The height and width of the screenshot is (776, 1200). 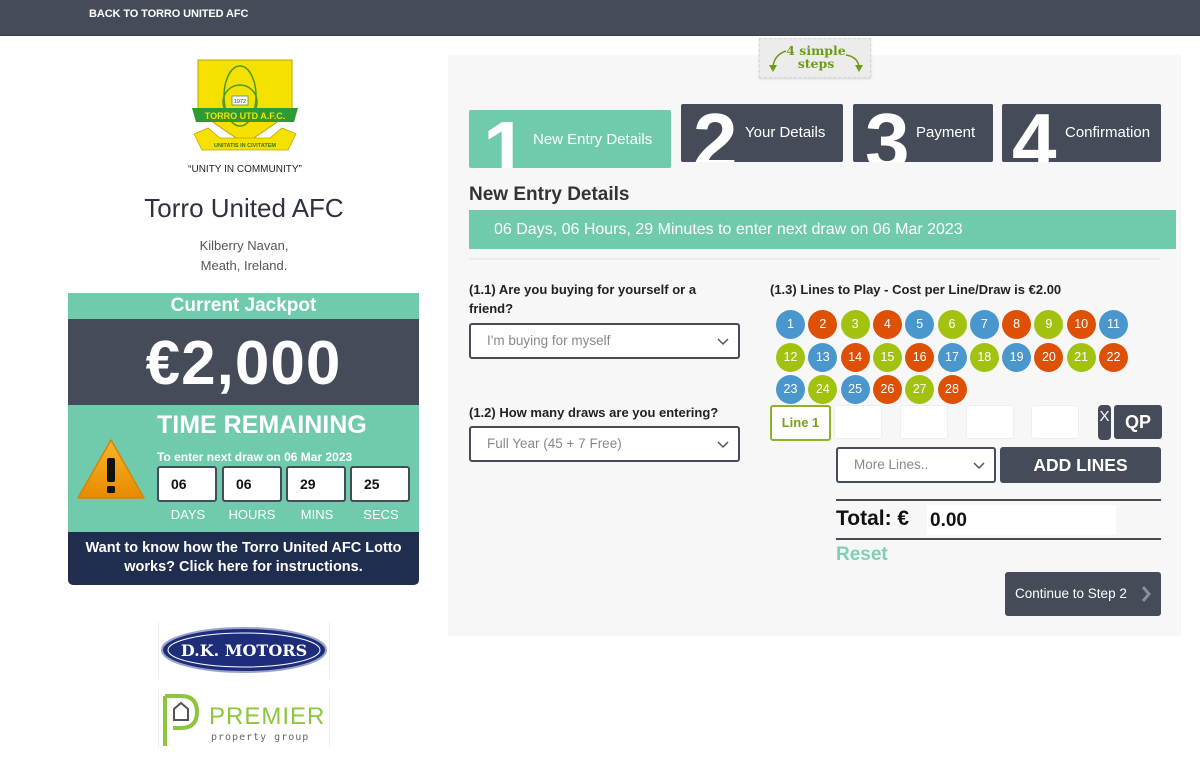 I want to click on draws-select: Full Year (45 + 7 Free), so click(x=604, y=444).